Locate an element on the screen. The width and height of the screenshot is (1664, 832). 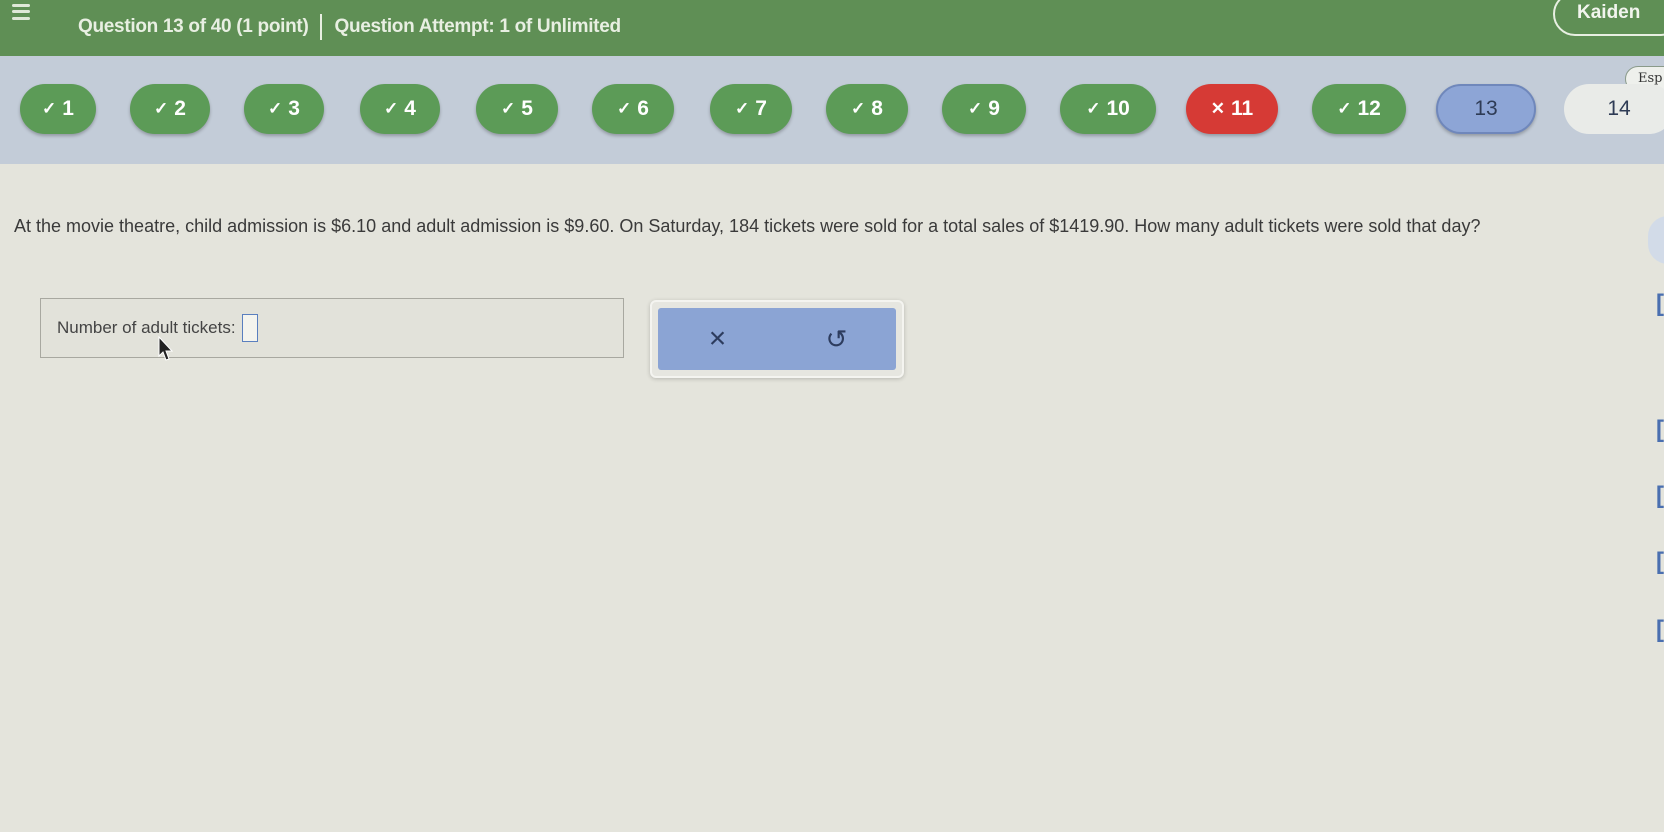
clear-button: × is located at coordinates (718, 339).